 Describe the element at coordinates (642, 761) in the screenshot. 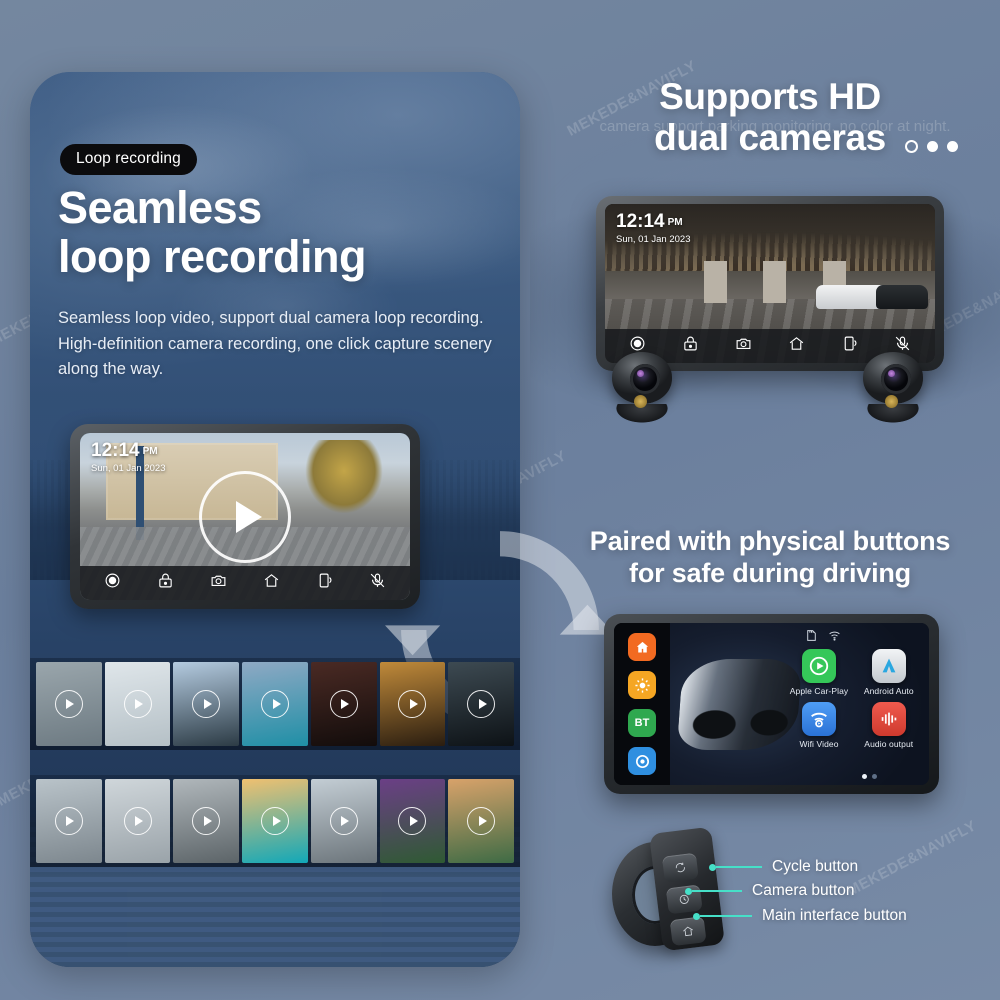

I see `settings-icon` at that location.